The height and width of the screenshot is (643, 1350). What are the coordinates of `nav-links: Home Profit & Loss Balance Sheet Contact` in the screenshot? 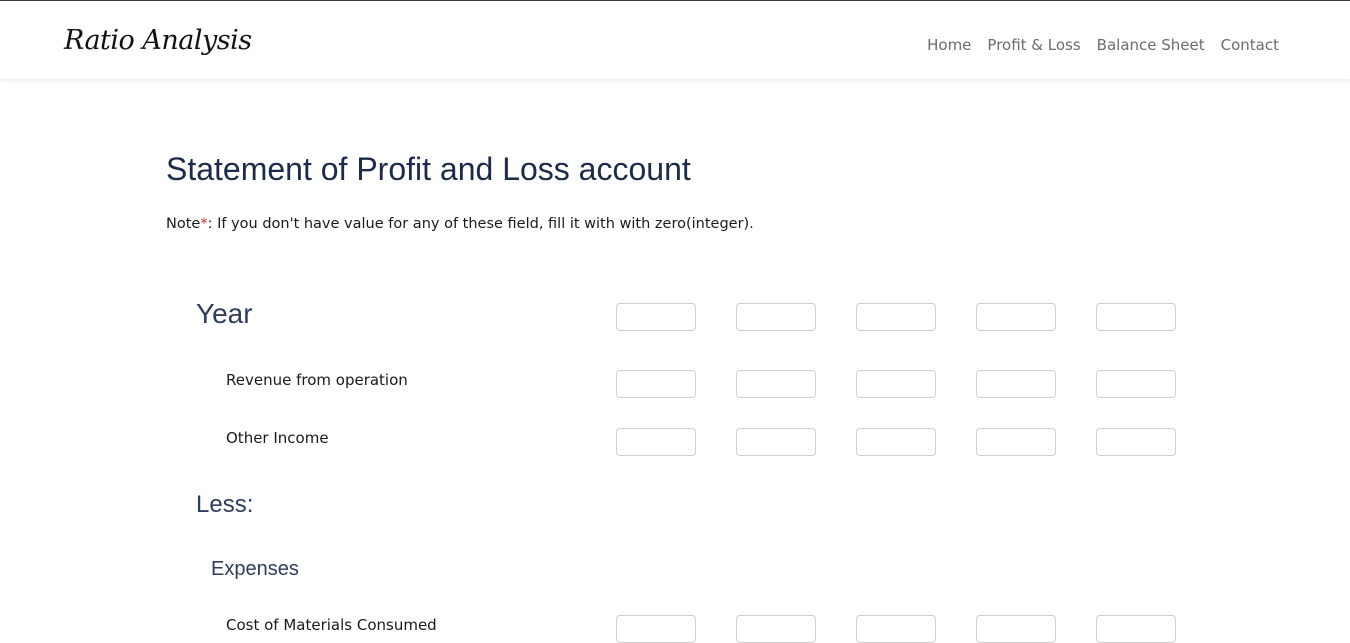 It's located at (1103, 45).